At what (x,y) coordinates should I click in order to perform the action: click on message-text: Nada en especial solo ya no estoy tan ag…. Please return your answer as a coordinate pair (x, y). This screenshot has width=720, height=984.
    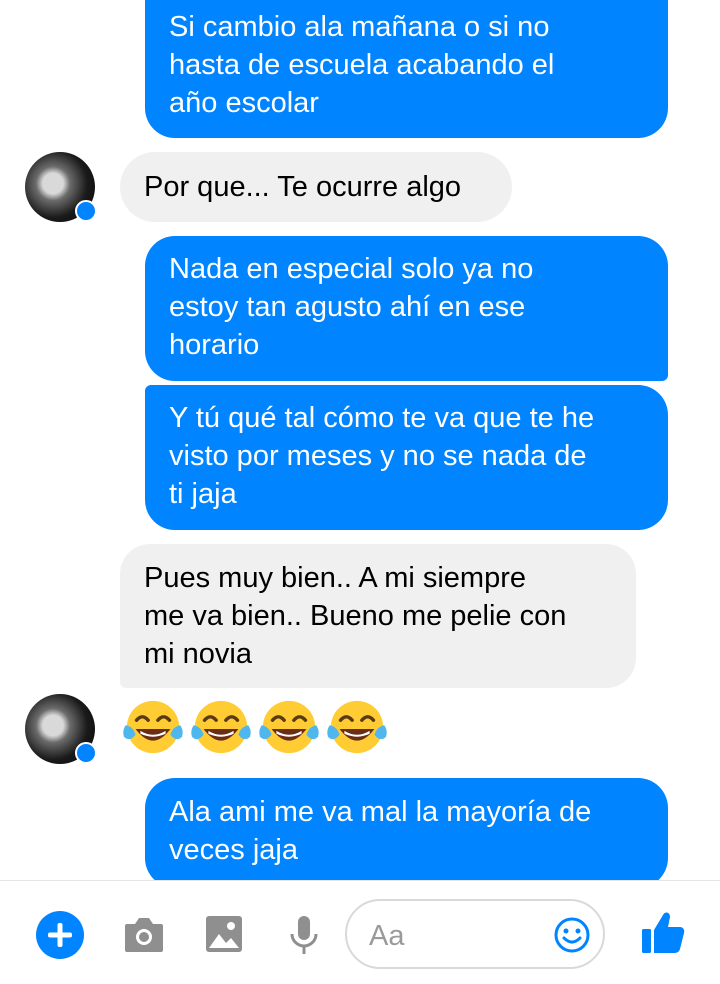
    Looking at the image, I should click on (351, 307).